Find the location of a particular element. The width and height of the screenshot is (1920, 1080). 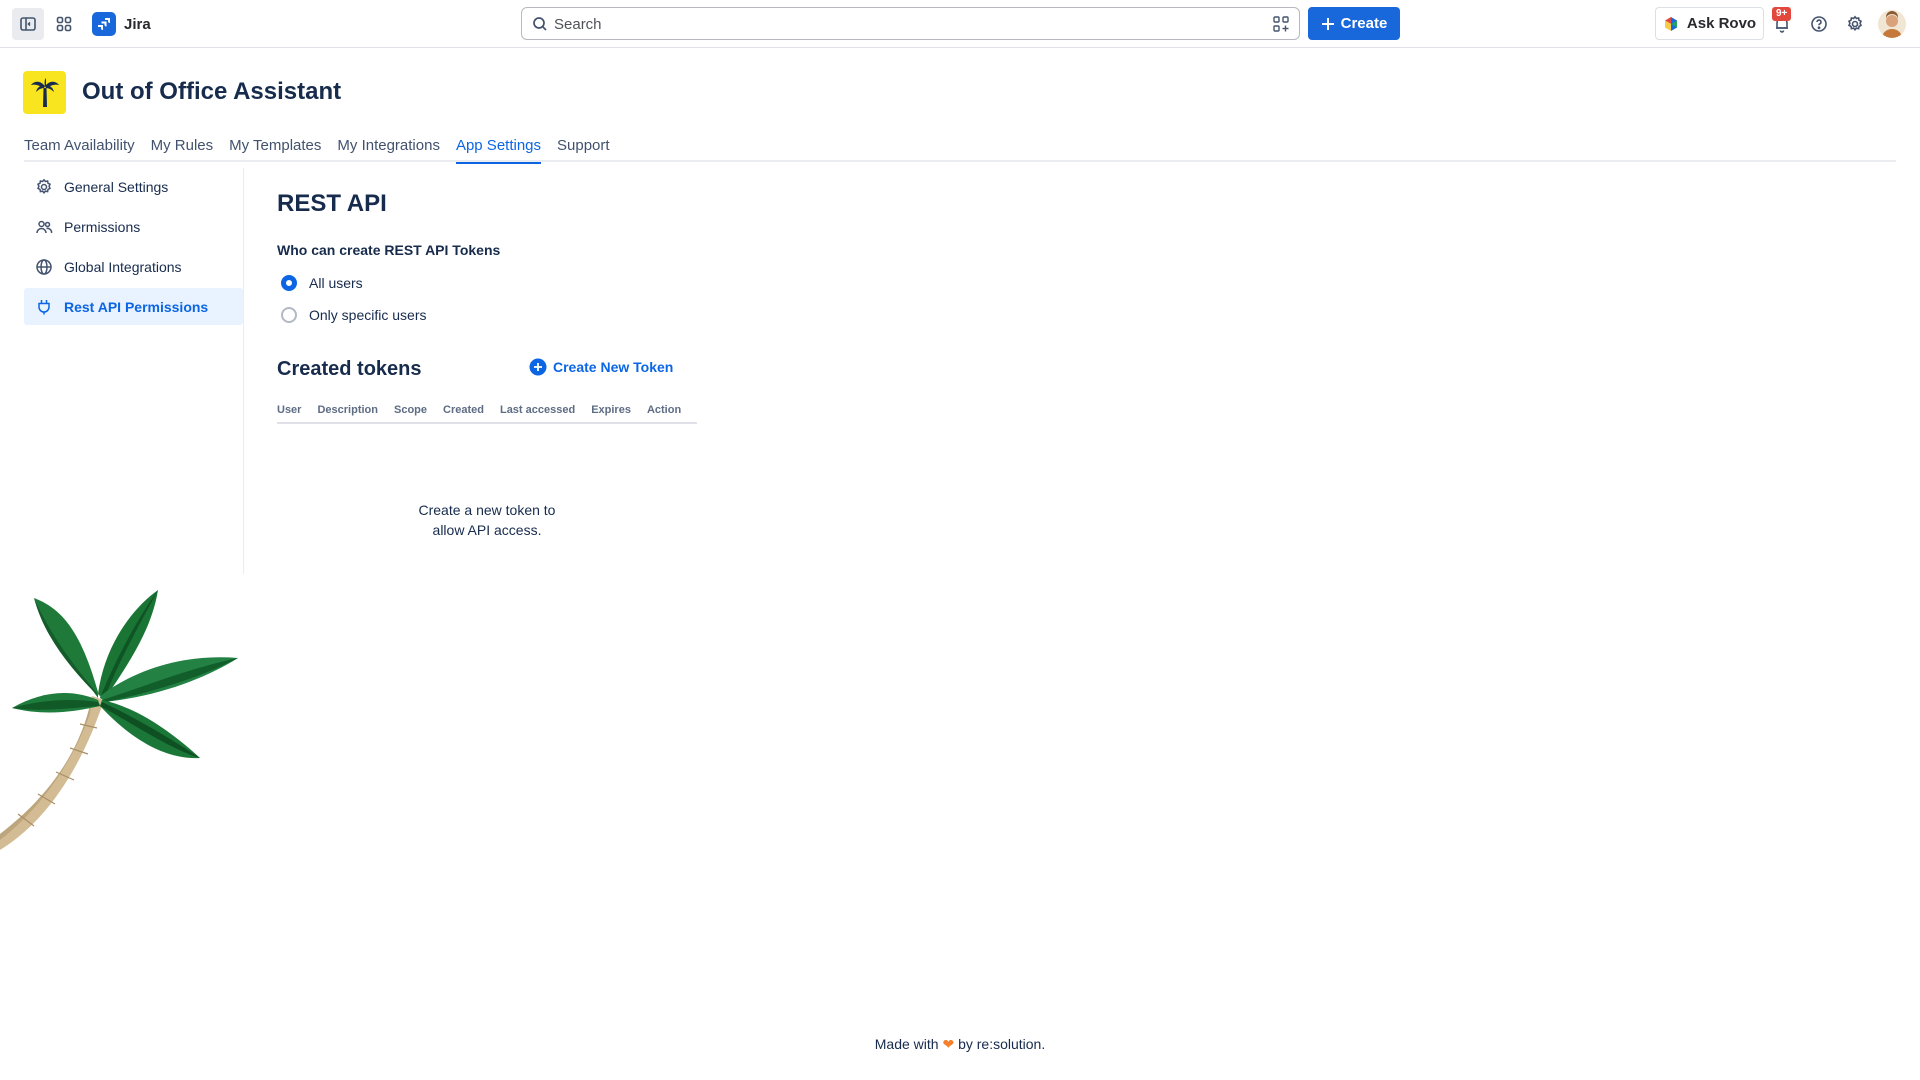

search-icon is located at coordinates (540, 24).